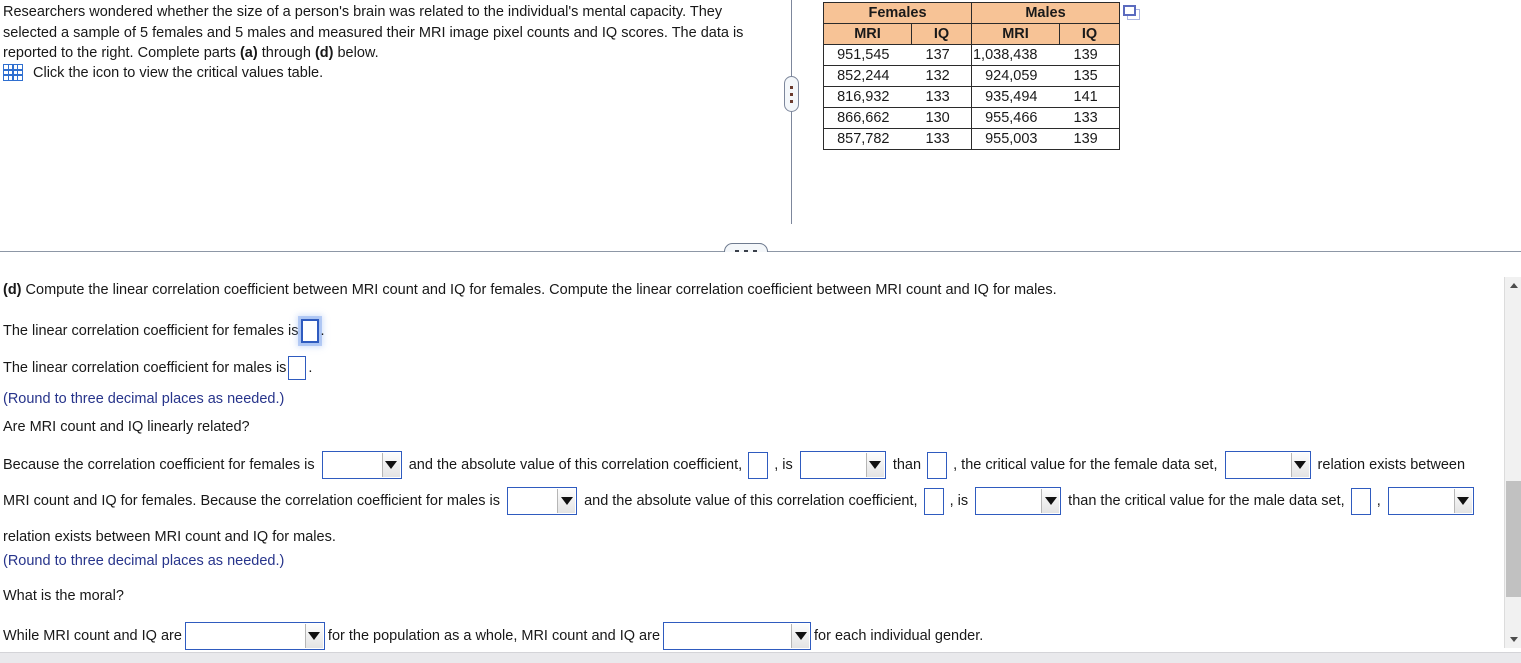 The width and height of the screenshot is (1521, 663). I want to click on para-text-3: , is, so click(783, 465).